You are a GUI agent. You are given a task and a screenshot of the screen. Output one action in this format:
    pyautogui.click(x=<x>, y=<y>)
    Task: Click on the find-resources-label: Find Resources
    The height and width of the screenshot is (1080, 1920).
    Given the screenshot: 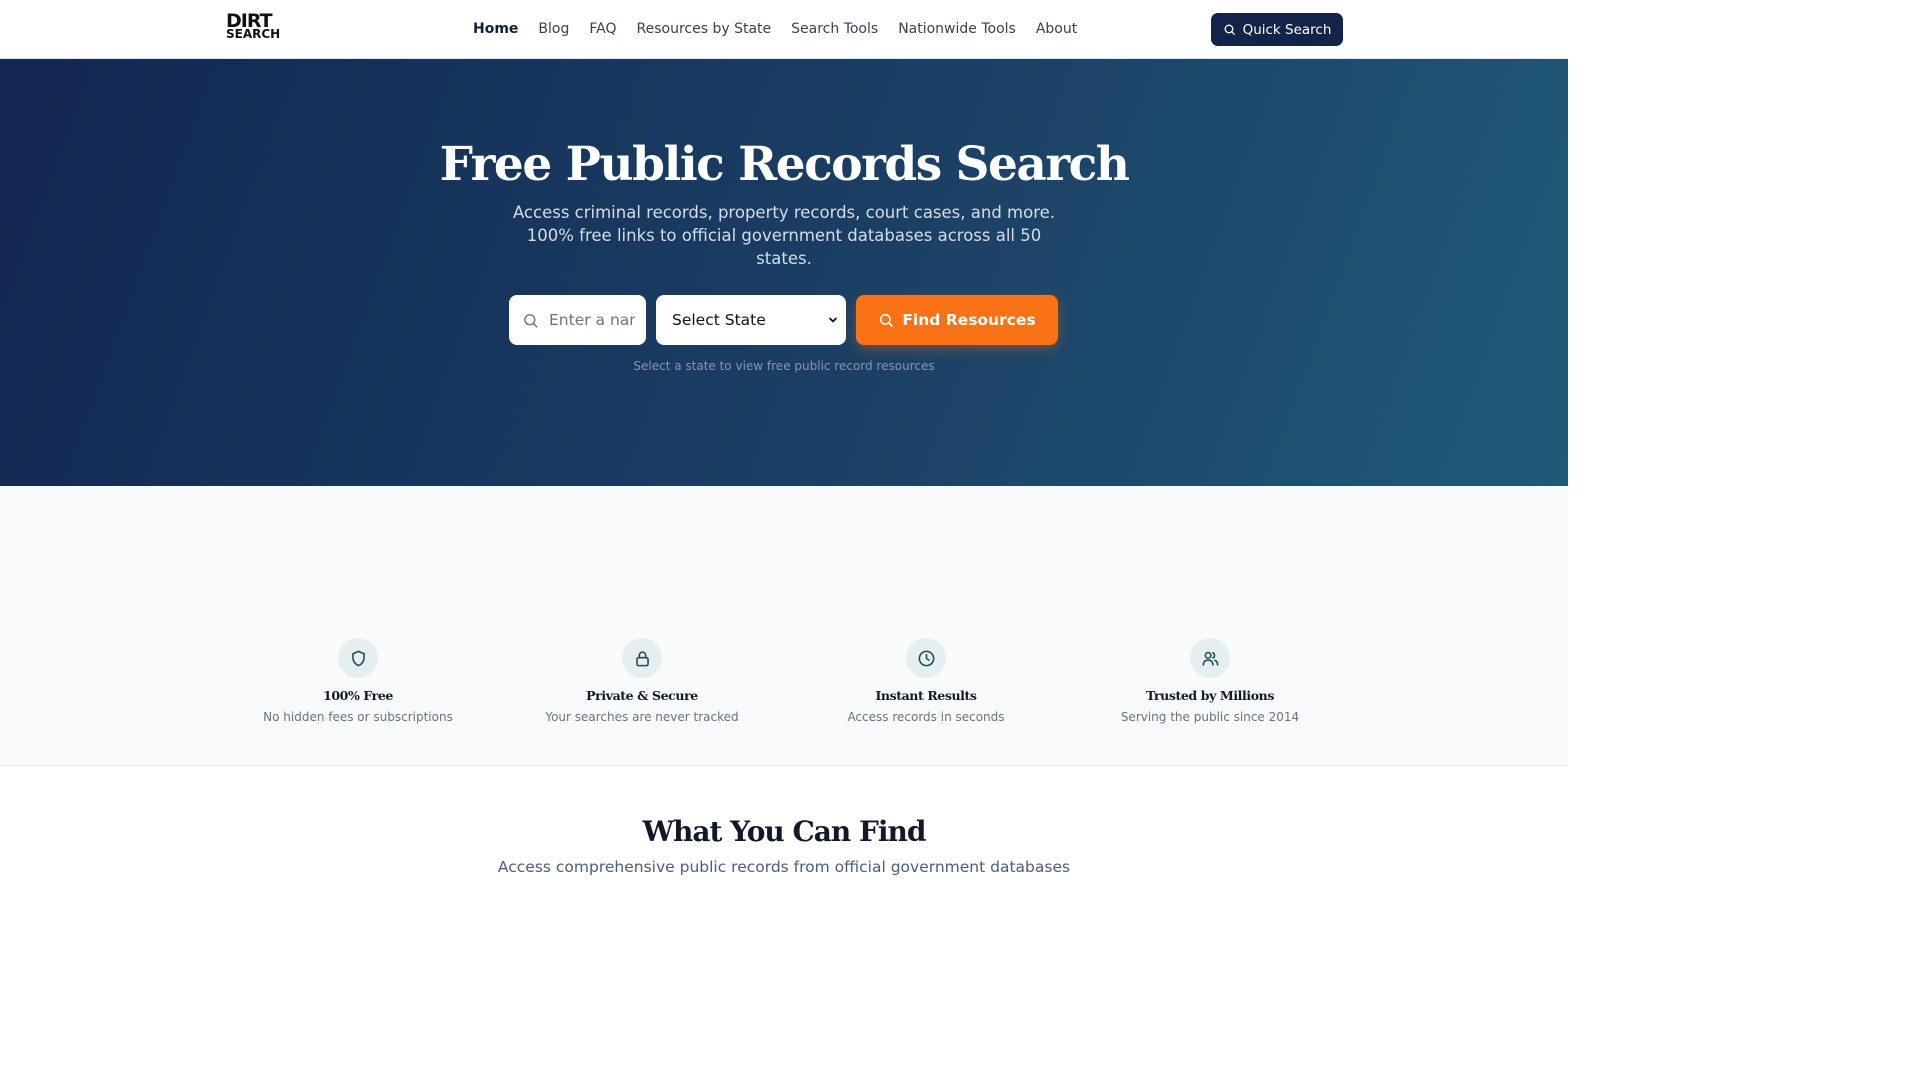 What is the action you would take?
    pyautogui.click(x=969, y=320)
    